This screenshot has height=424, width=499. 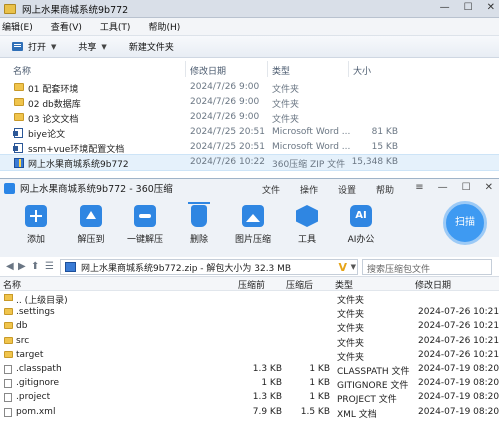 I want to click on list-item: 01 配套环境 2024/7/26 9:00 文件夹, so click(x=249, y=87).